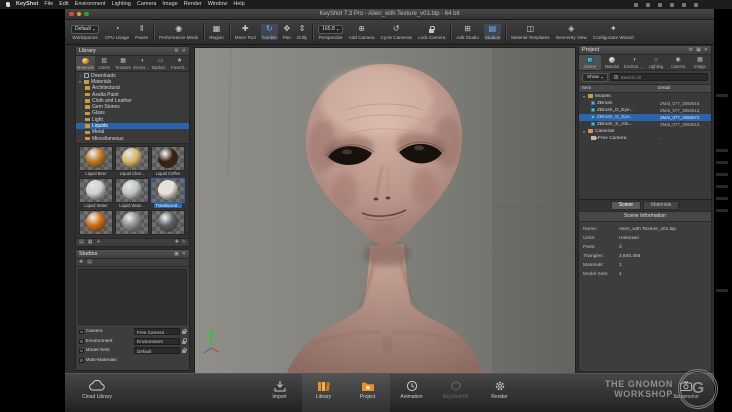 Image resolution: width=732 pixels, height=412 pixels. Describe the element at coordinates (117, 32) in the screenshot. I see `cpu-usage-button: ◔ CPU Usage` at that location.